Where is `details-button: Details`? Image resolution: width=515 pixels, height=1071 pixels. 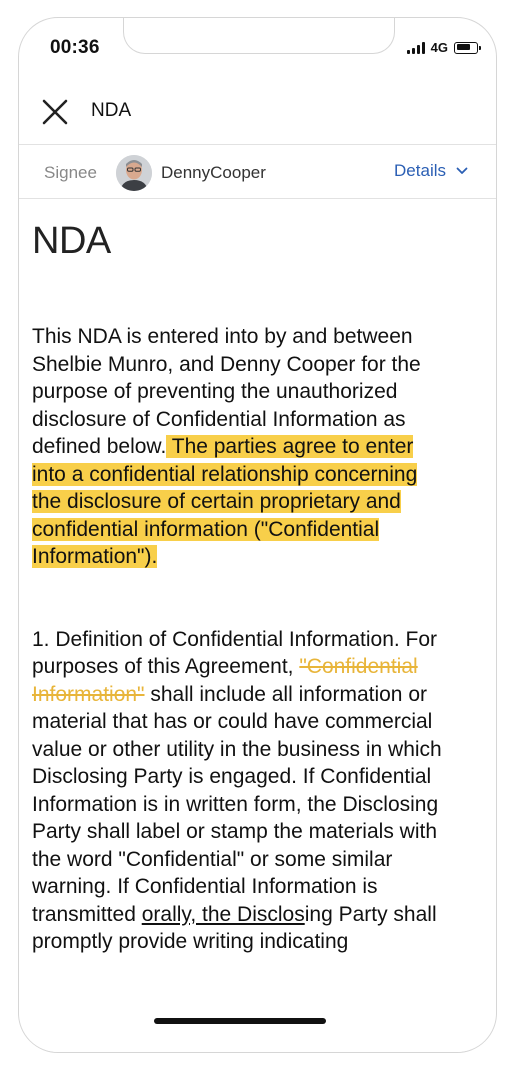 details-button: Details is located at coordinates (431, 171).